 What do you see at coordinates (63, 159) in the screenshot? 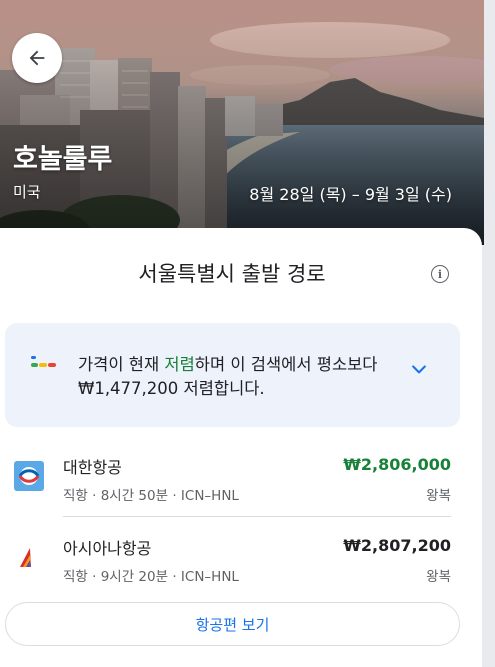
I see `destination-city: 호놀룰루` at bounding box center [63, 159].